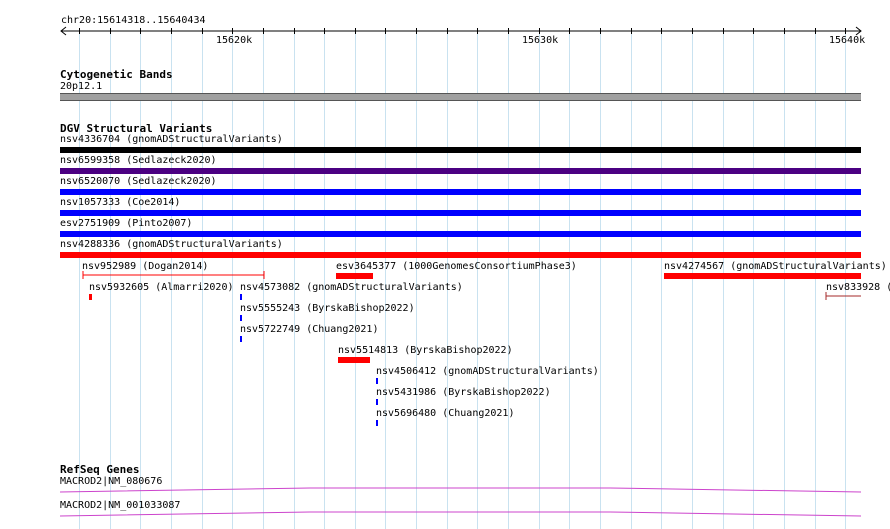 This screenshot has height=529, width=890. I want to click on feature-label: nsv5431986 (ByrskaBishop2022), so click(463, 392).